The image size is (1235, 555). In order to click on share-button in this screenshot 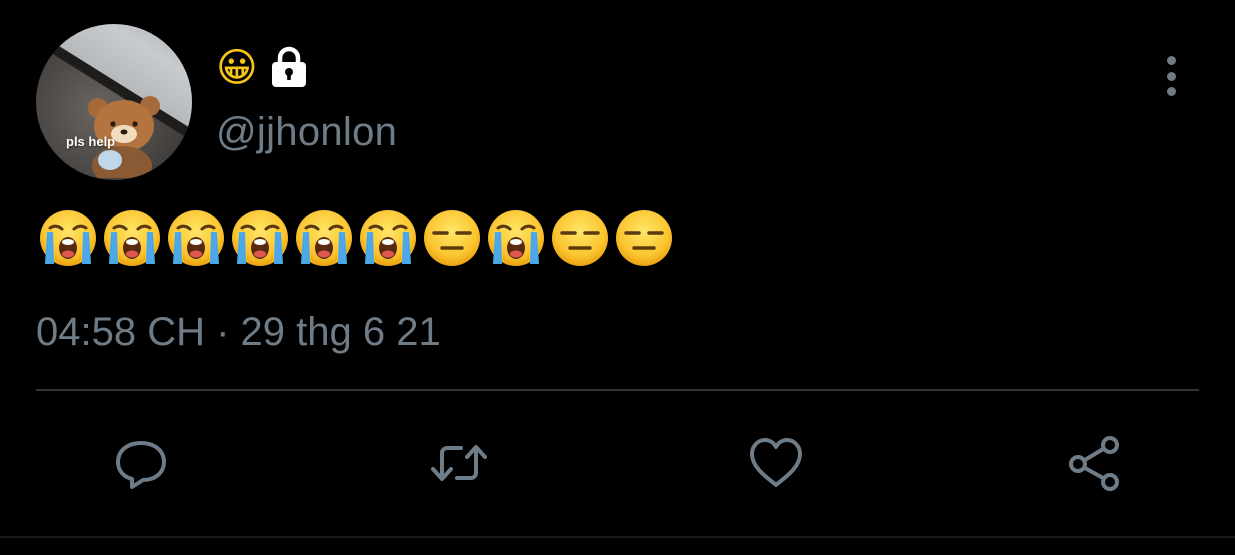, I will do `click(1094, 463)`.